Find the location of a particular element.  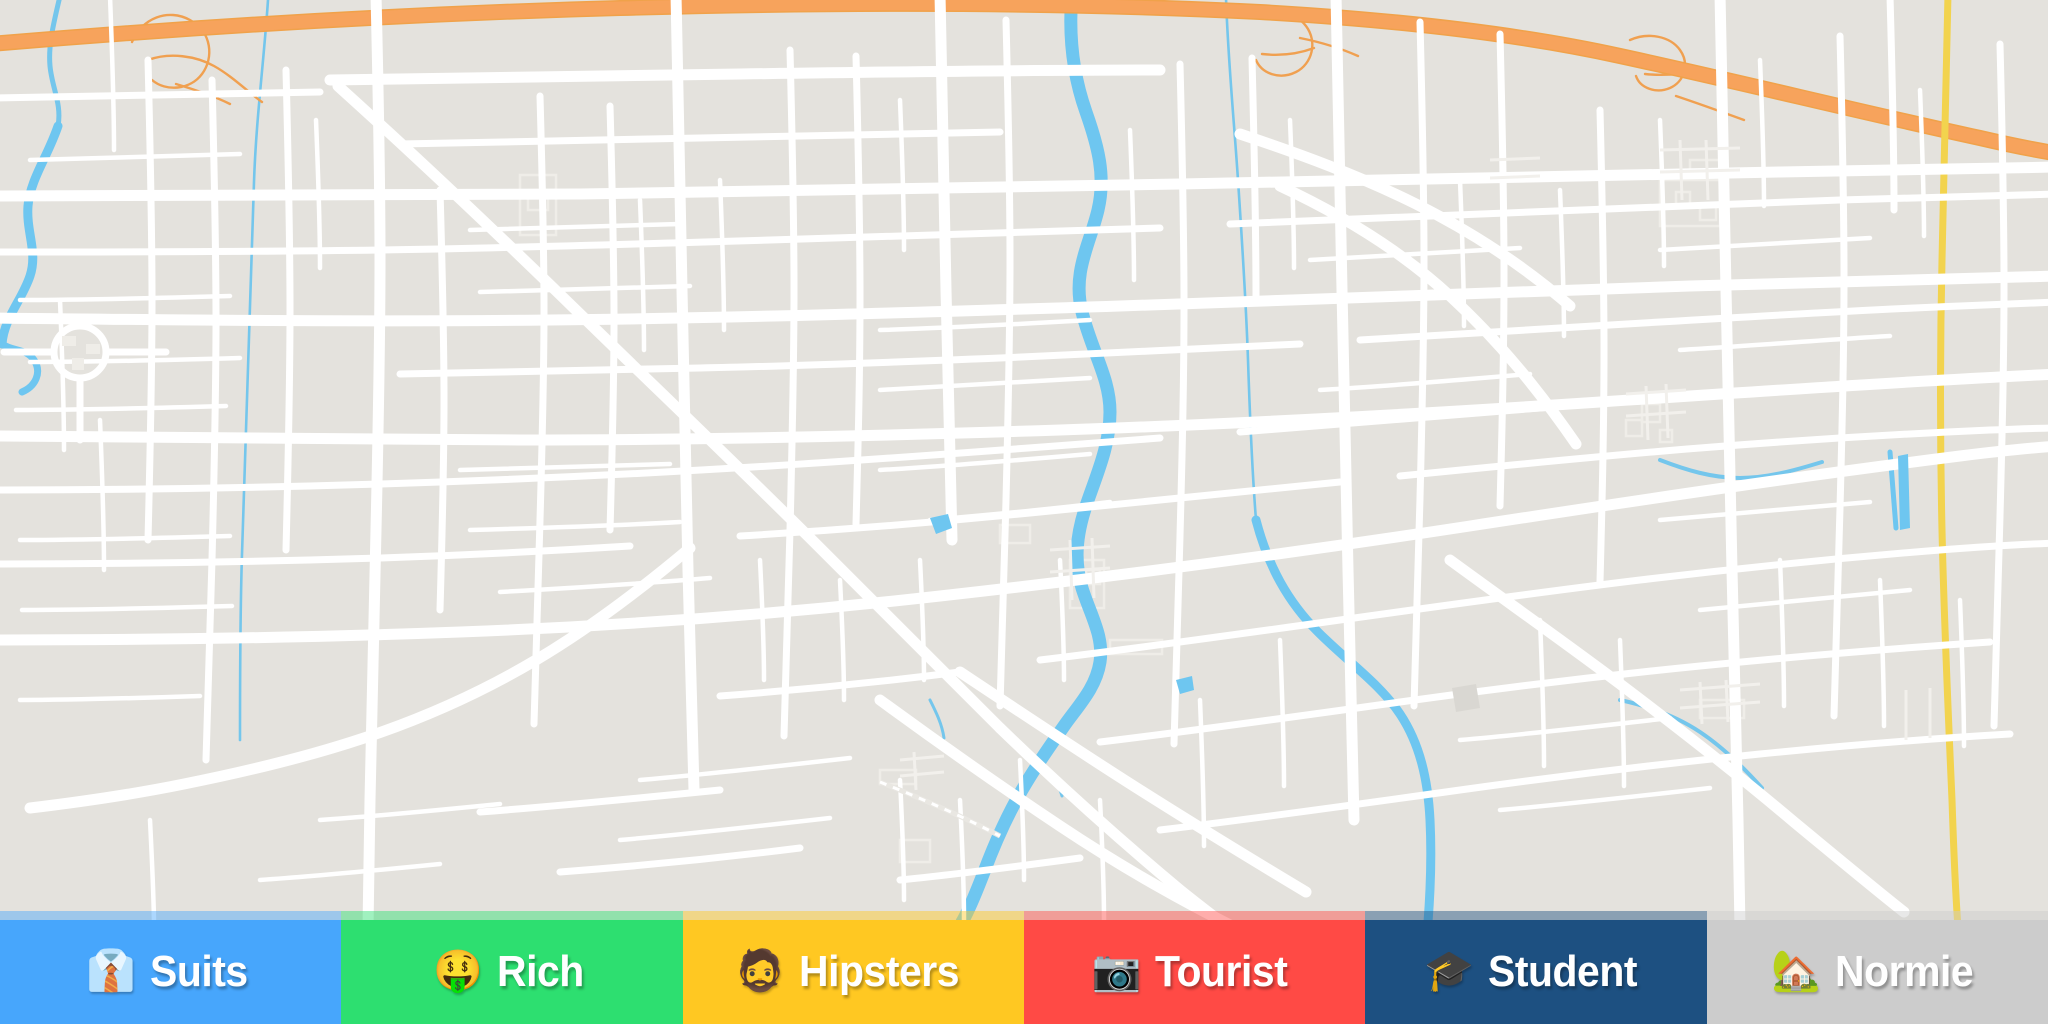

house-with-garden-icon: 🏡 is located at coordinates (1796, 971).